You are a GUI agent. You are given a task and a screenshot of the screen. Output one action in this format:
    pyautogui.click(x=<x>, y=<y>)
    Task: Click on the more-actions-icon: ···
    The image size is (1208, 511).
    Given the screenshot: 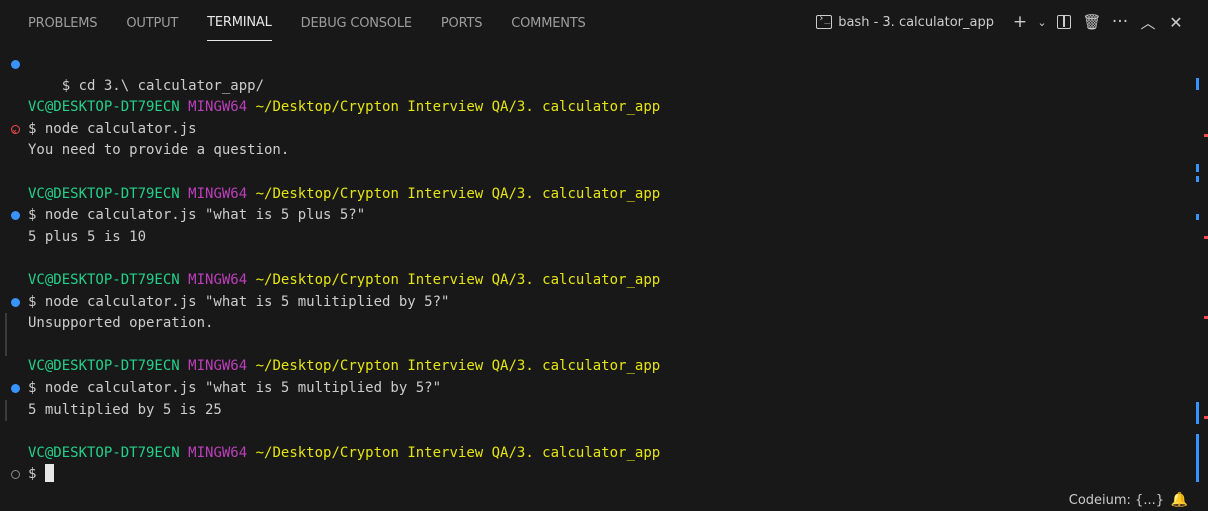 What is the action you would take?
    pyautogui.click(x=1120, y=22)
    